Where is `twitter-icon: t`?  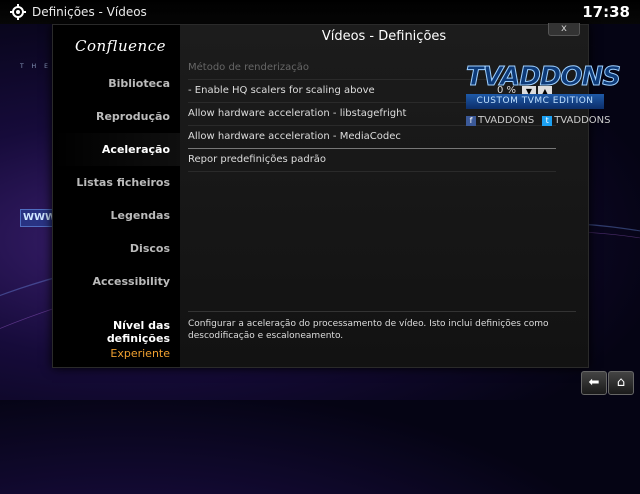
twitter-icon: t is located at coordinates (547, 121).